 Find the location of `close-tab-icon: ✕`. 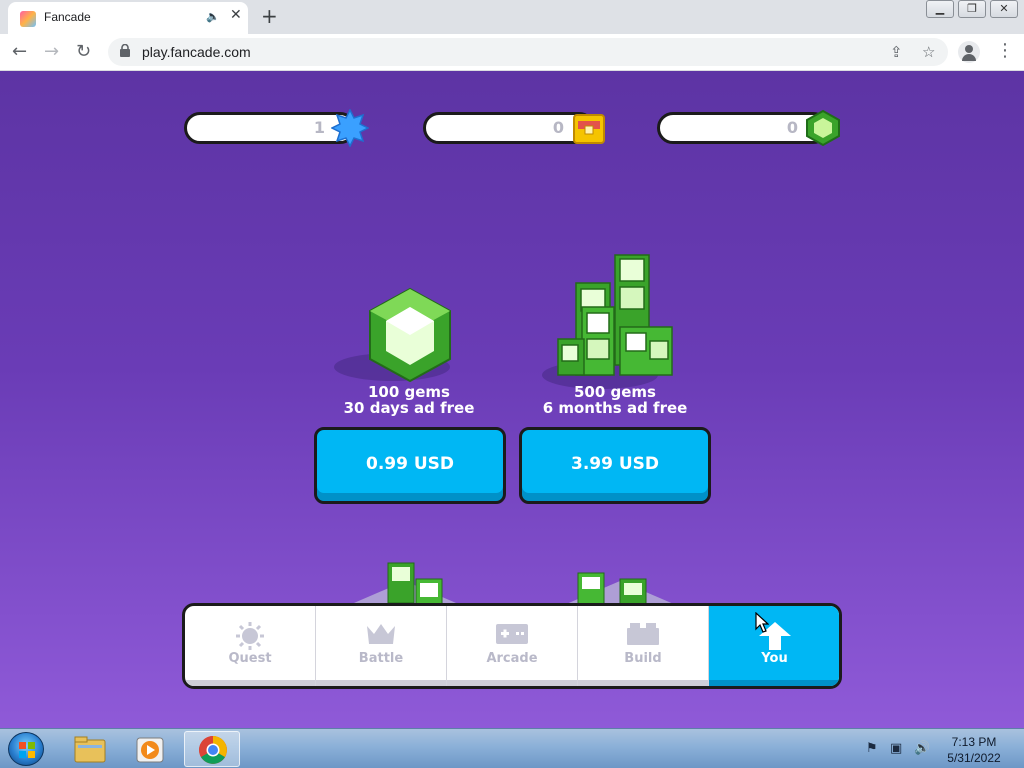

close-tab-icon: ✕ is located at coordinates (236, 15).